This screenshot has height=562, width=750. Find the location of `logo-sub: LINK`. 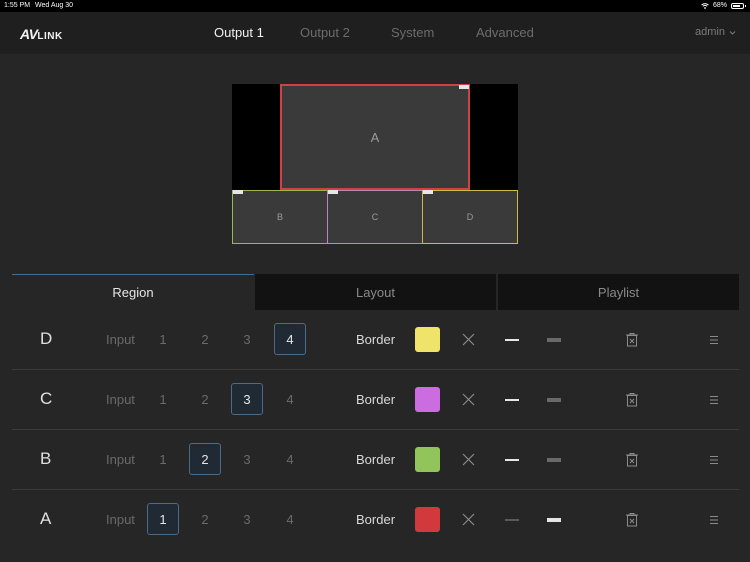

logo-sub: LINK is located at coordinates (50, 36).